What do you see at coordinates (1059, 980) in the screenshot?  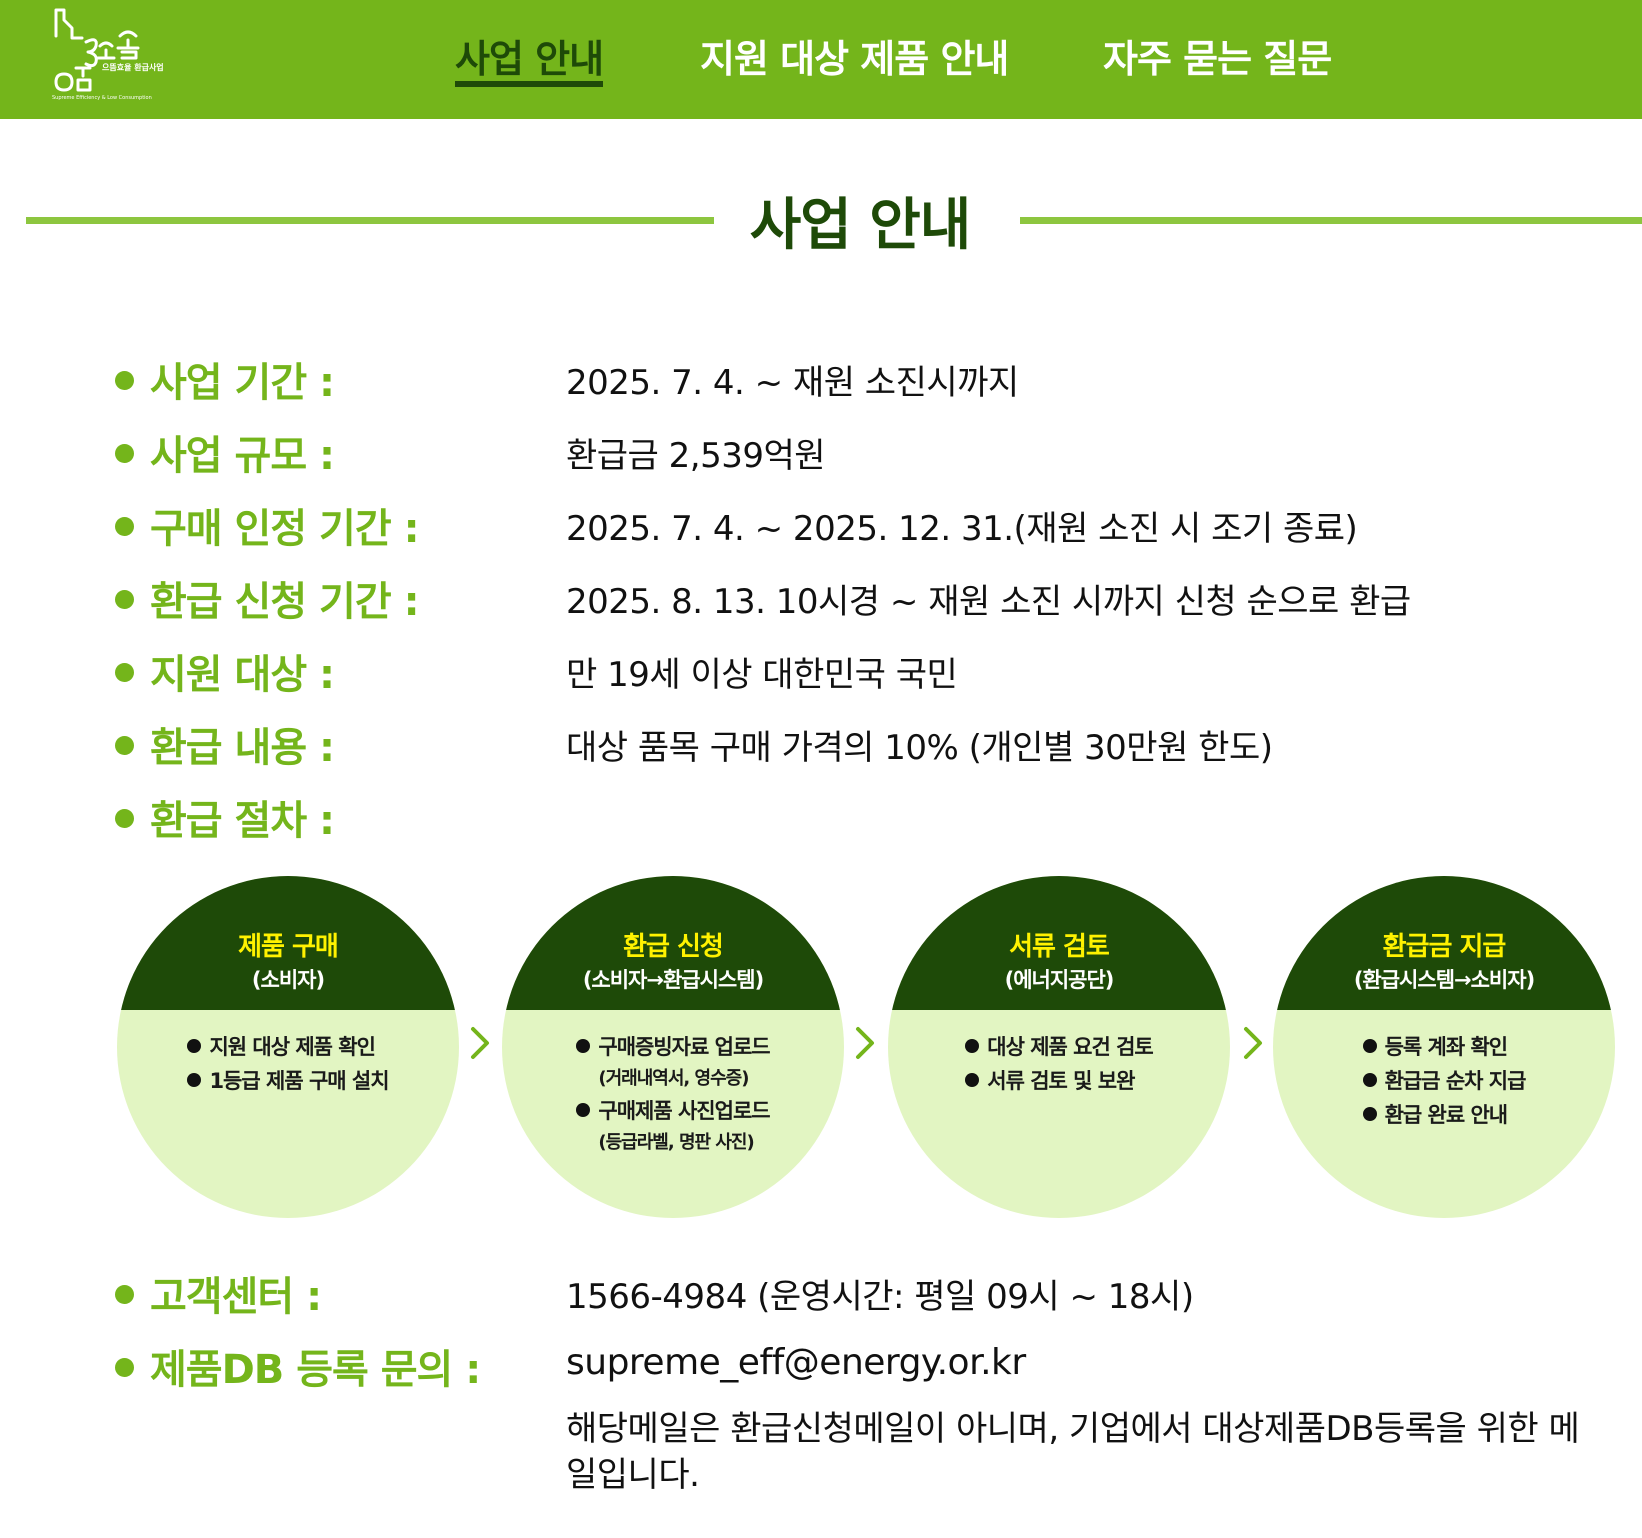 I see `step-subtitle: (에너지공단)` at bounding box center [1059, 980].